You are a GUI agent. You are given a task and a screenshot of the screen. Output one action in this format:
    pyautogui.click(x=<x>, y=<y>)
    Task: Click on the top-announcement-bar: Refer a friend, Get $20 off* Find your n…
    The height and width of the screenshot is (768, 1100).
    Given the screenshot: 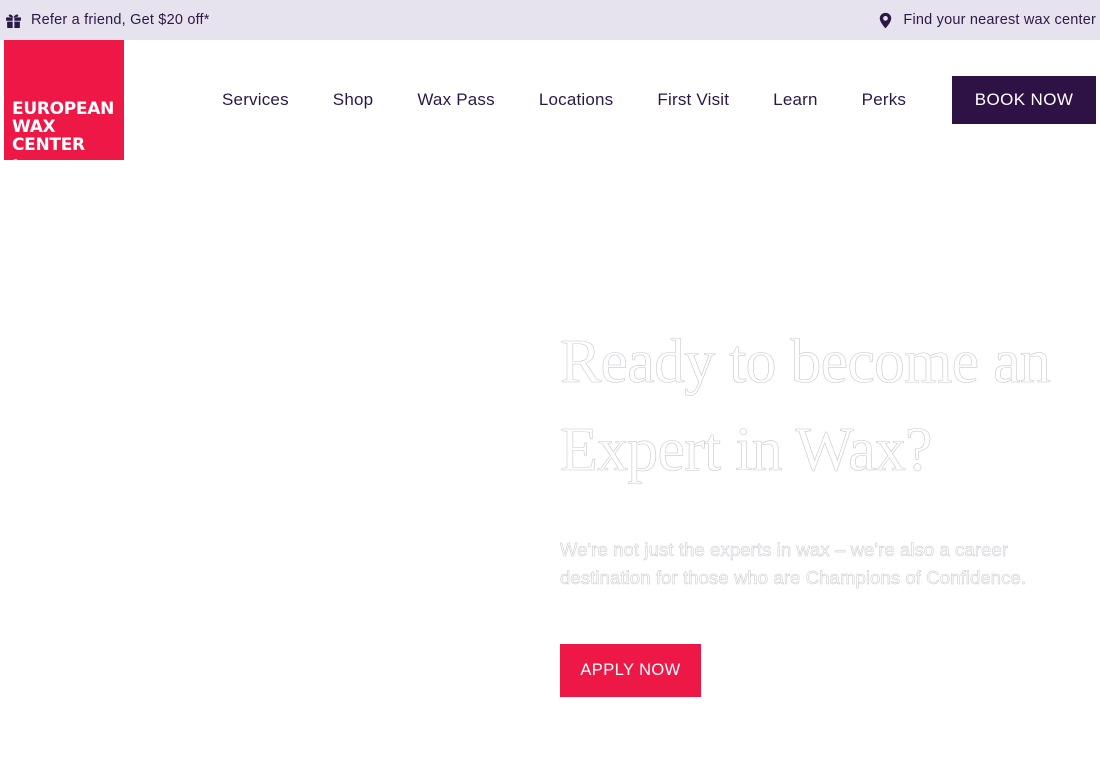 What is the action you would take?
    pyautogui.click(x=550, y=20)
    